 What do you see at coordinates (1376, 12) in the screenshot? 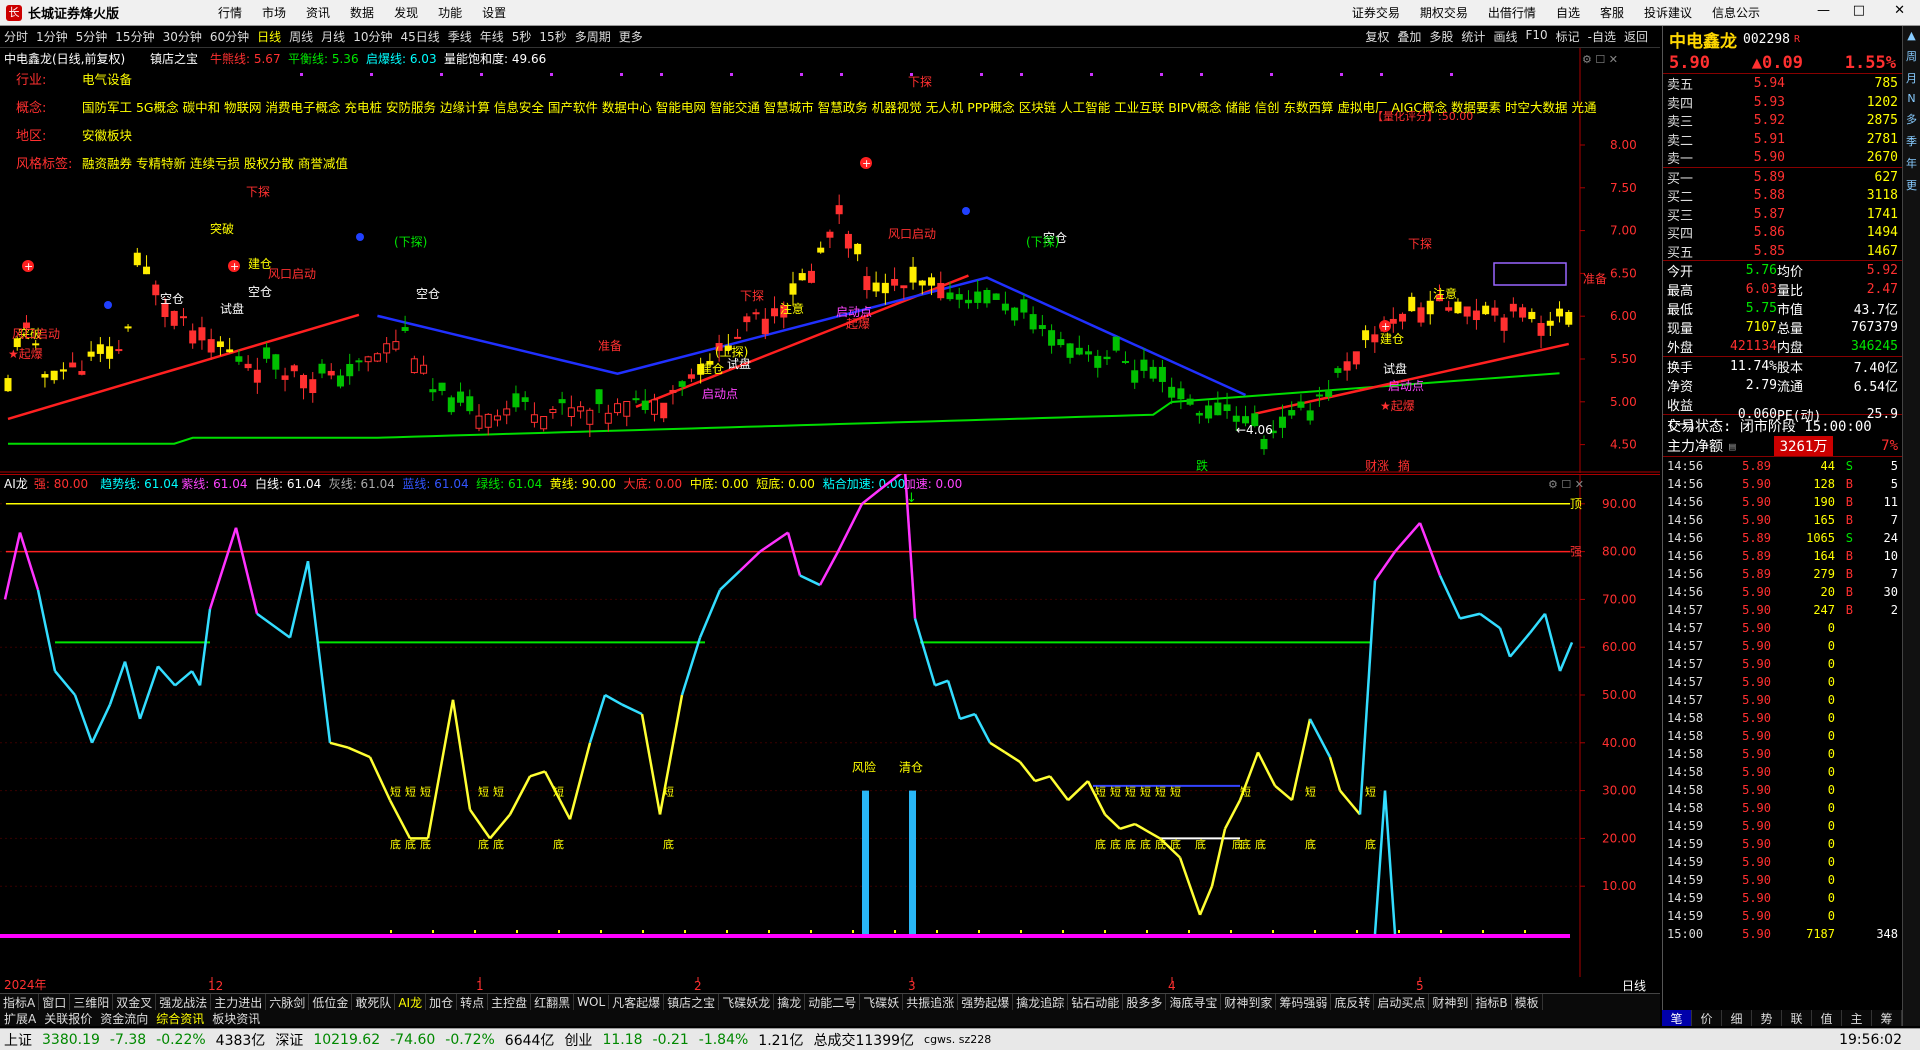
I see `right-menu-0: 证券交易` at bounding box center [1376, 12].